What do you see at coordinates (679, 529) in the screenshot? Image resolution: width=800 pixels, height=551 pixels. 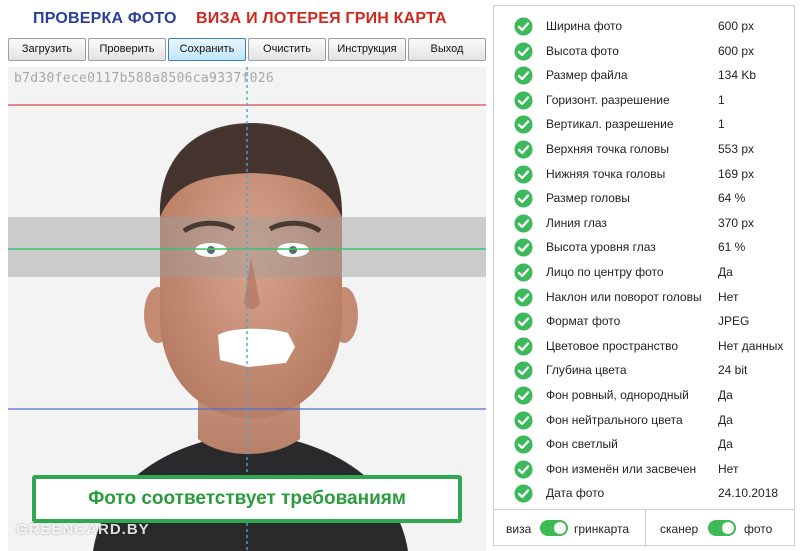 I see `toggle-scanner-label: сканер` at bounding box center [679, 529].